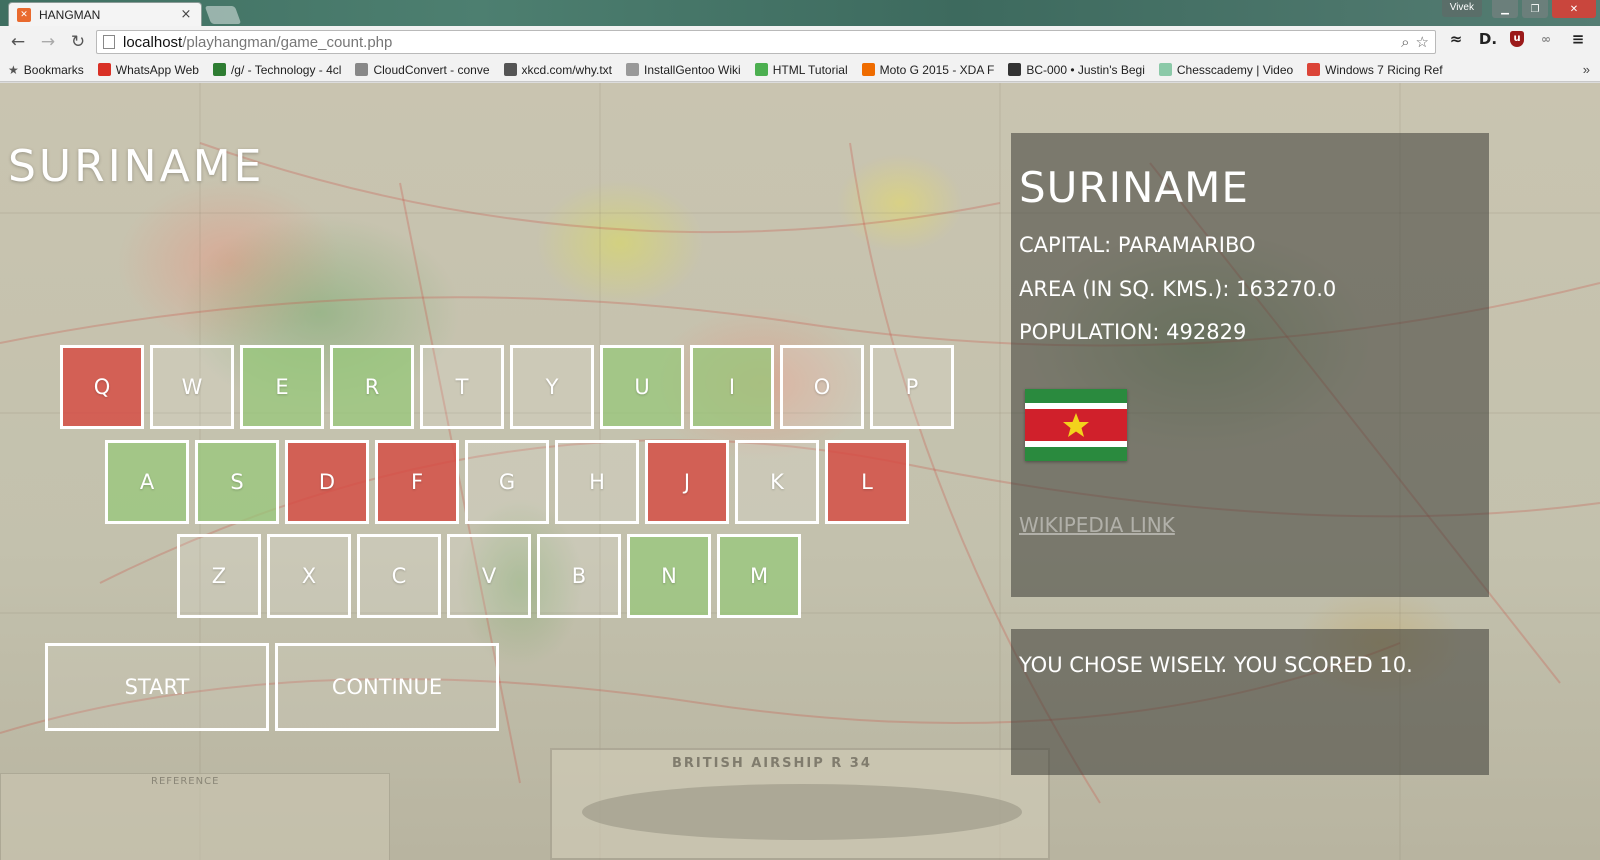 This screenshot has height=860, width=1600. I want to click on capital-text: CAPITAL: PARAMARIBO, so click(1137, 245).